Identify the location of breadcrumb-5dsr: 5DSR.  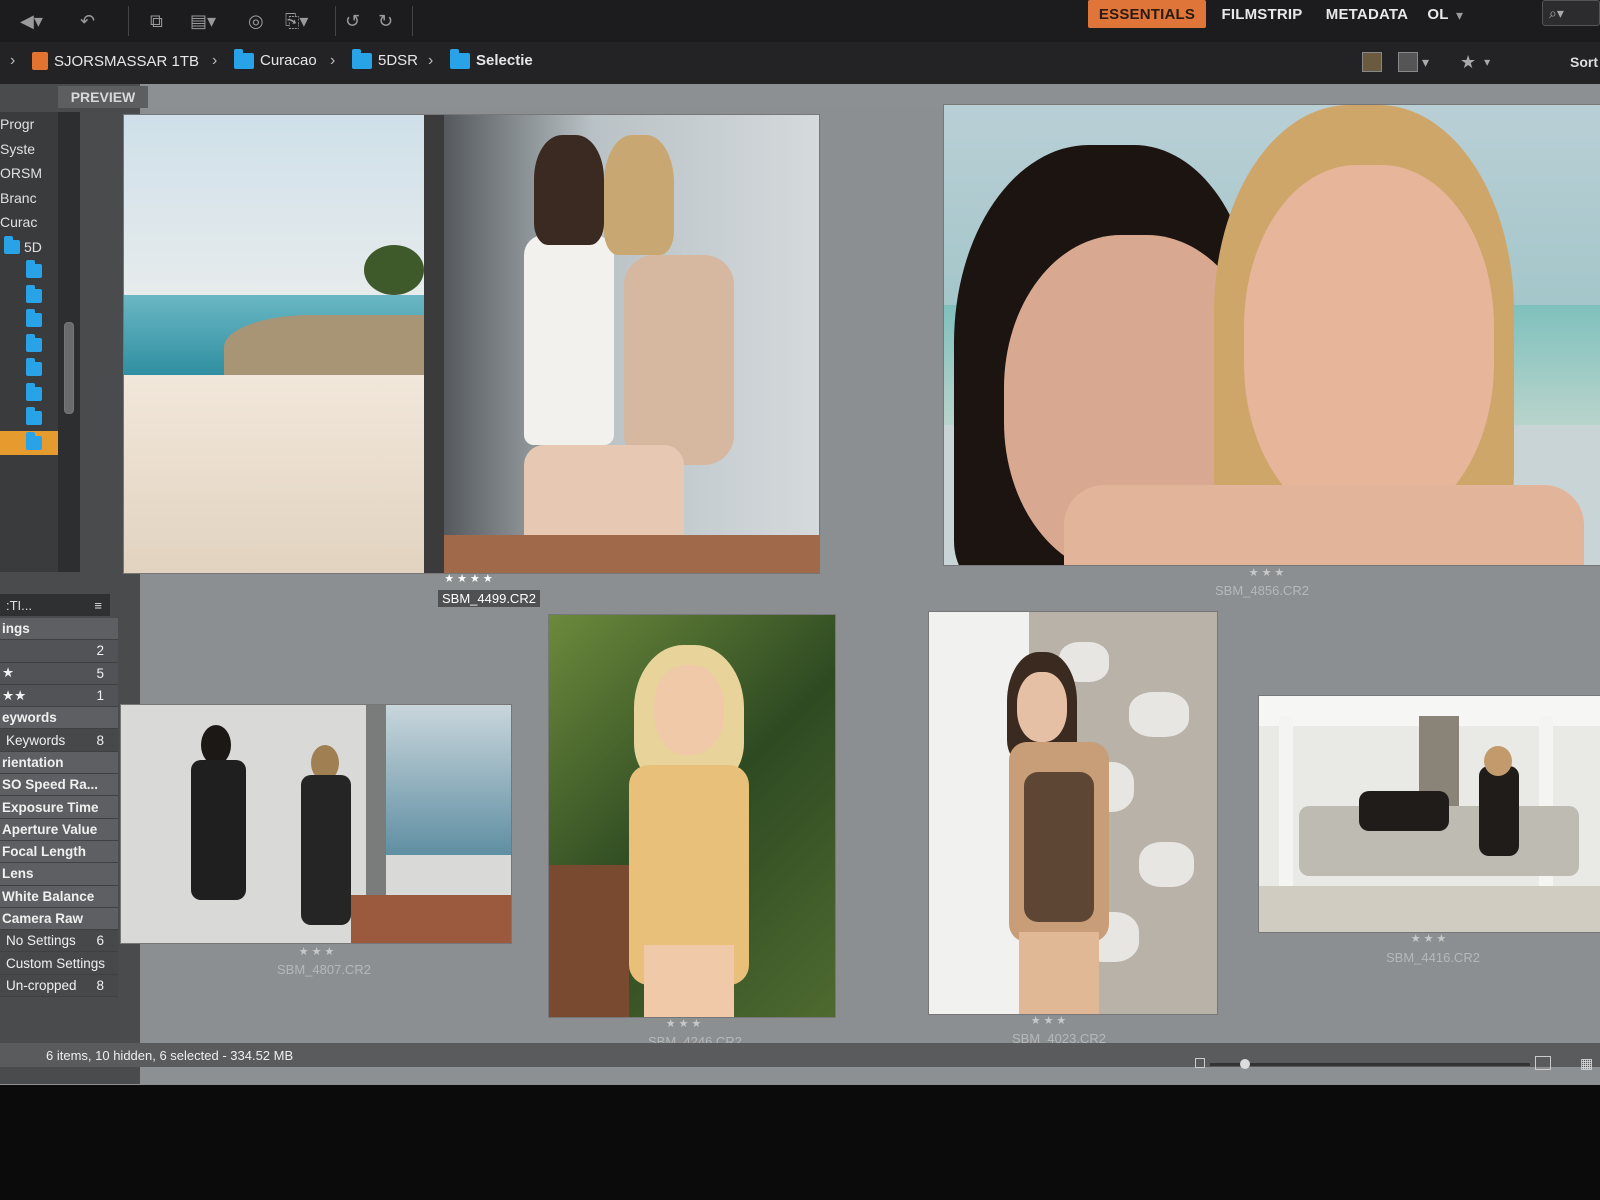
(385, 58).